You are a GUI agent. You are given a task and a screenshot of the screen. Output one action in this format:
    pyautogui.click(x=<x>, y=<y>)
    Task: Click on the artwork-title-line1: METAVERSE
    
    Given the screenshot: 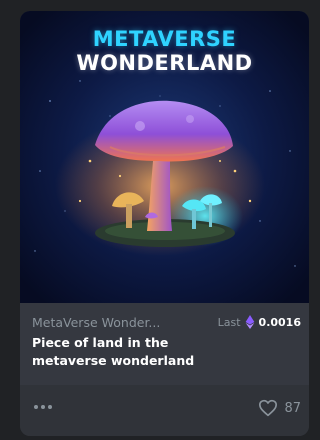 What is the action you would take?
    pyautogui.click(x=164, y=39)
    